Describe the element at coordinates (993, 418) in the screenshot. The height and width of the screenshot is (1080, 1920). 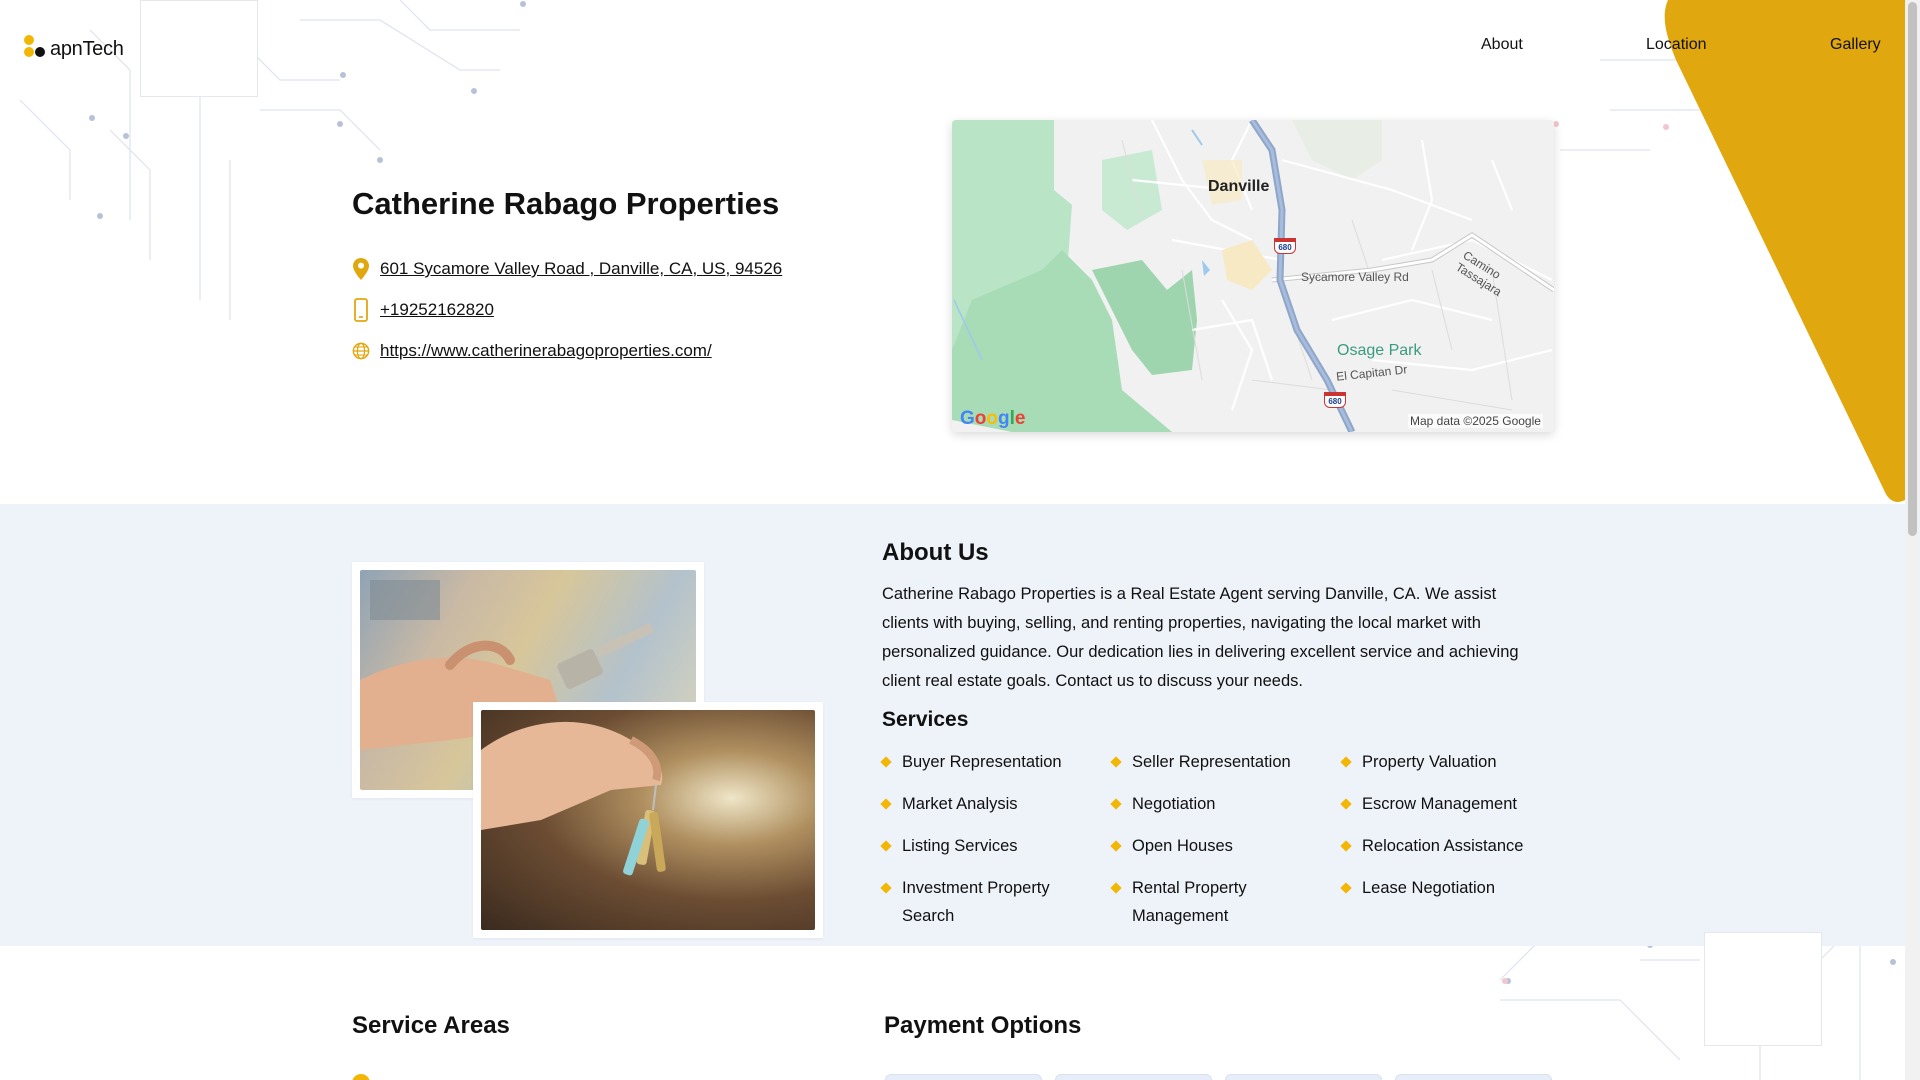
I see `google-logo: Google` at that location.